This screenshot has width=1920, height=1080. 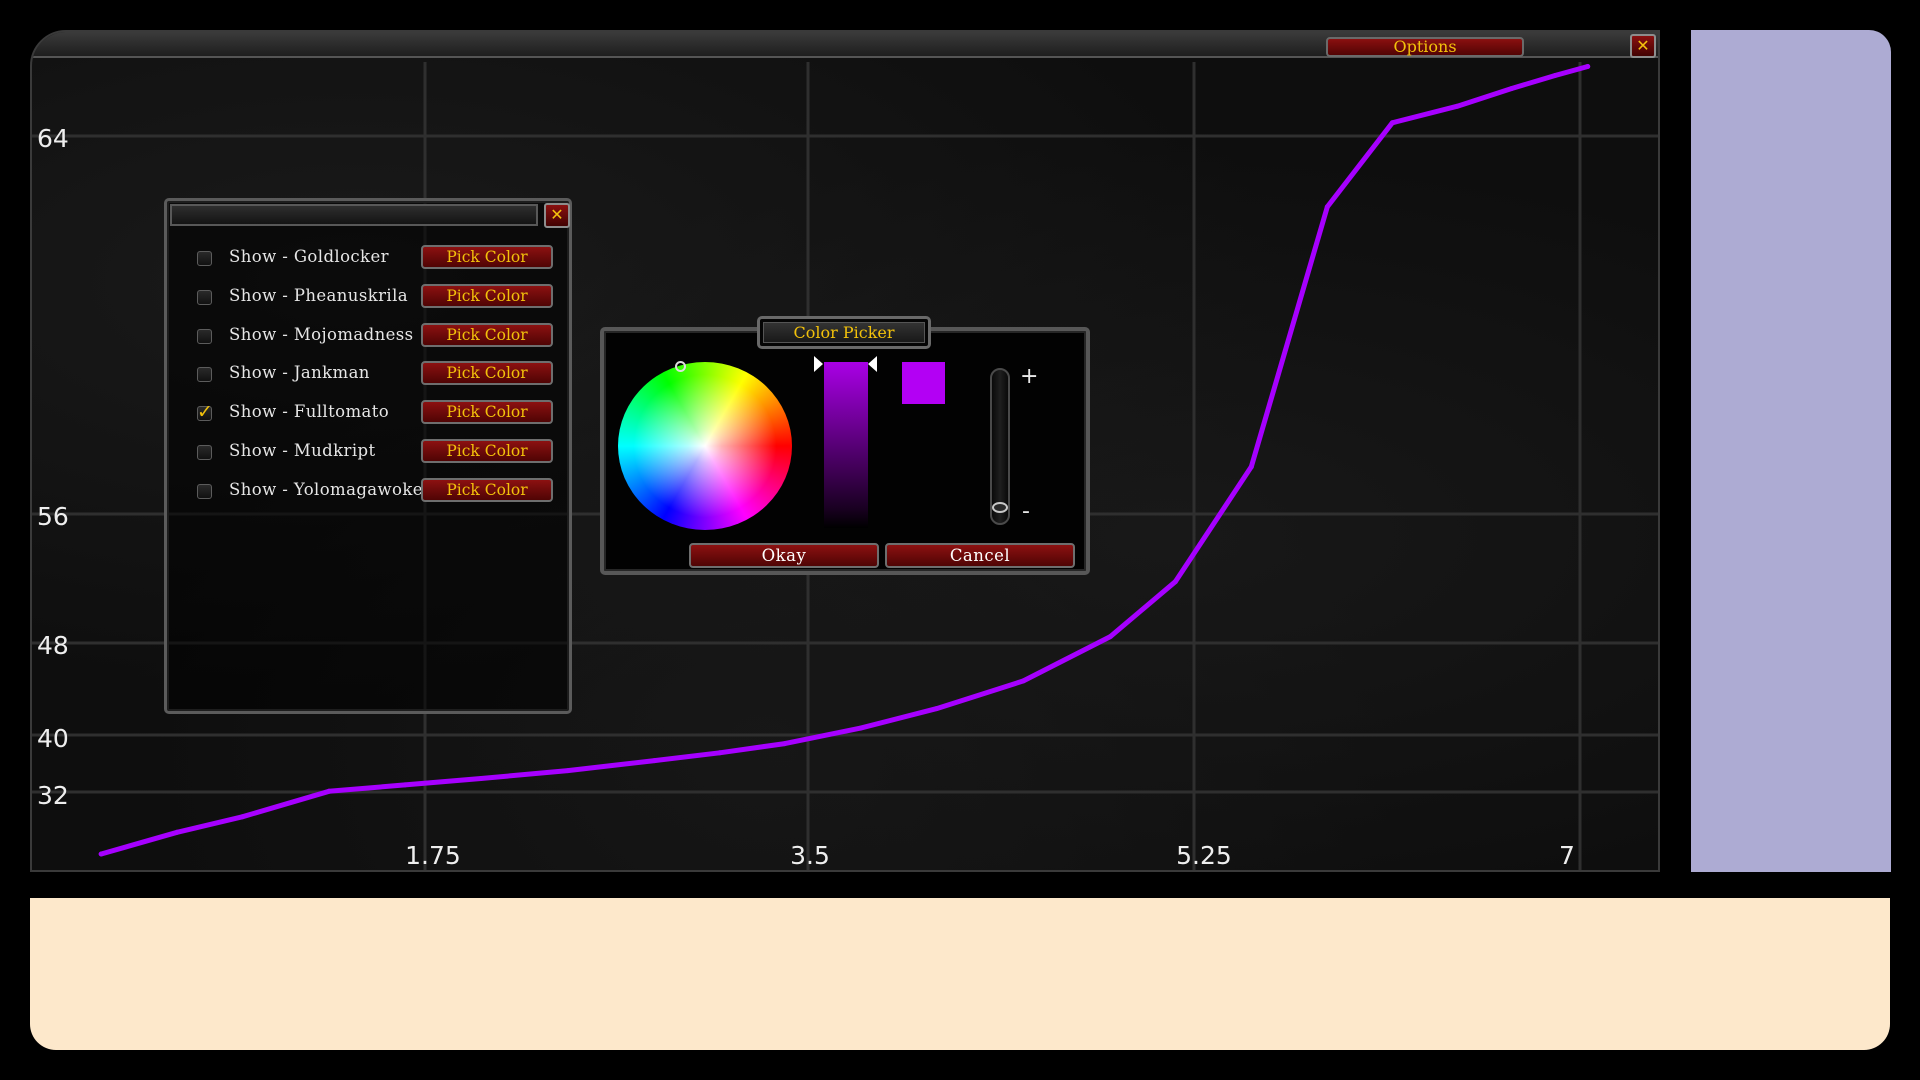 What do you see at coordinates (1000, 507) in the screenshot?
I see `opacity-slider-thumb` at bounding box center [1000, 507].